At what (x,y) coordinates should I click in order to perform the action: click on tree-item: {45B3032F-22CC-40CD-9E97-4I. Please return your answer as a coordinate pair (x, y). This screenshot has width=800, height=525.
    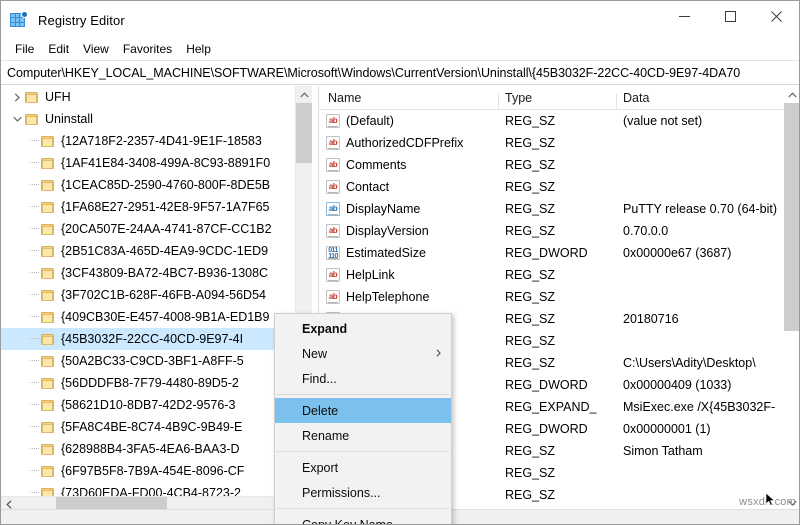
    Looking at the image, I should click on (148, 339).